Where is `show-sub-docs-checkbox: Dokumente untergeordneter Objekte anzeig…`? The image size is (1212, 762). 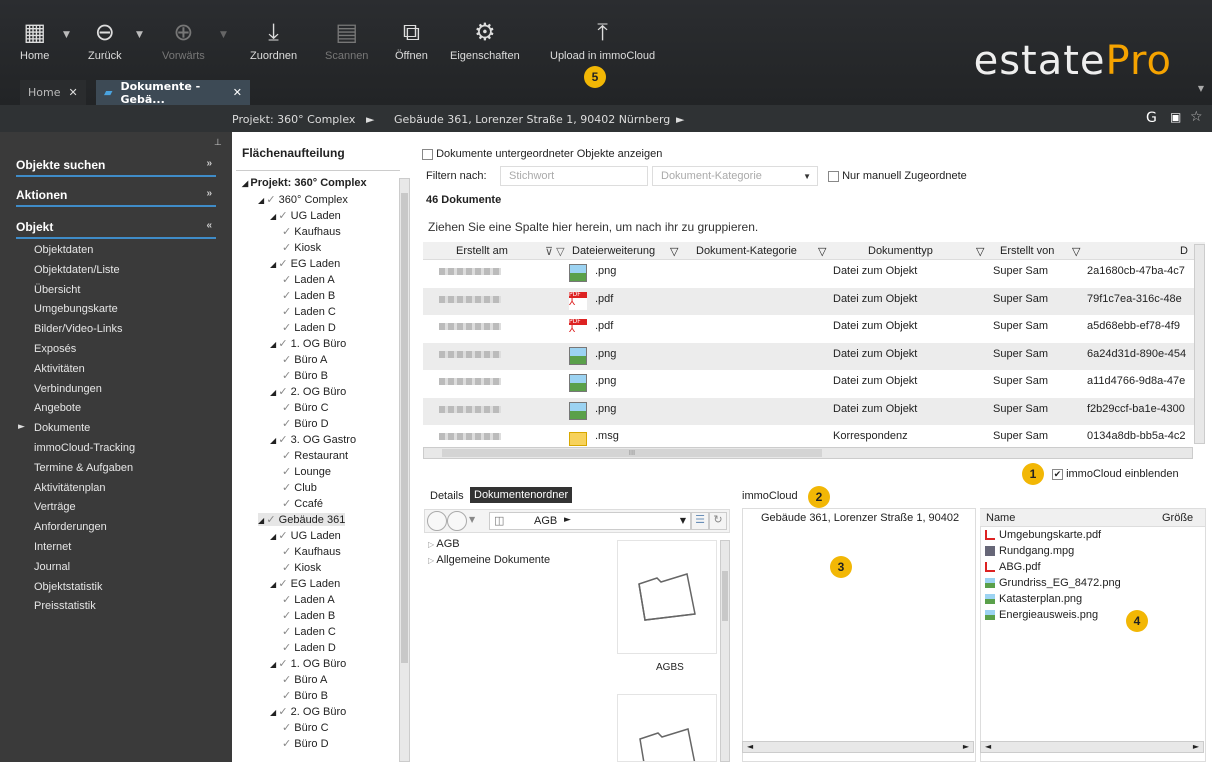 show-sub-docs-checkbox: Dokumente untergeordneter Objekte anzeig… is located at coordinates (542, 154).